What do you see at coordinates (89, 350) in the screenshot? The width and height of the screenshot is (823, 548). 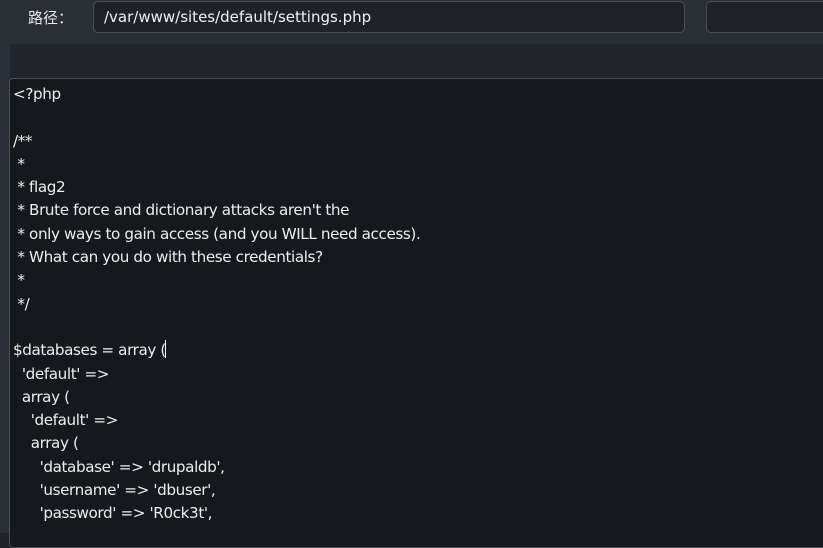 I see `code-line-text: $databases = array (` at bounding box center [89, 350].